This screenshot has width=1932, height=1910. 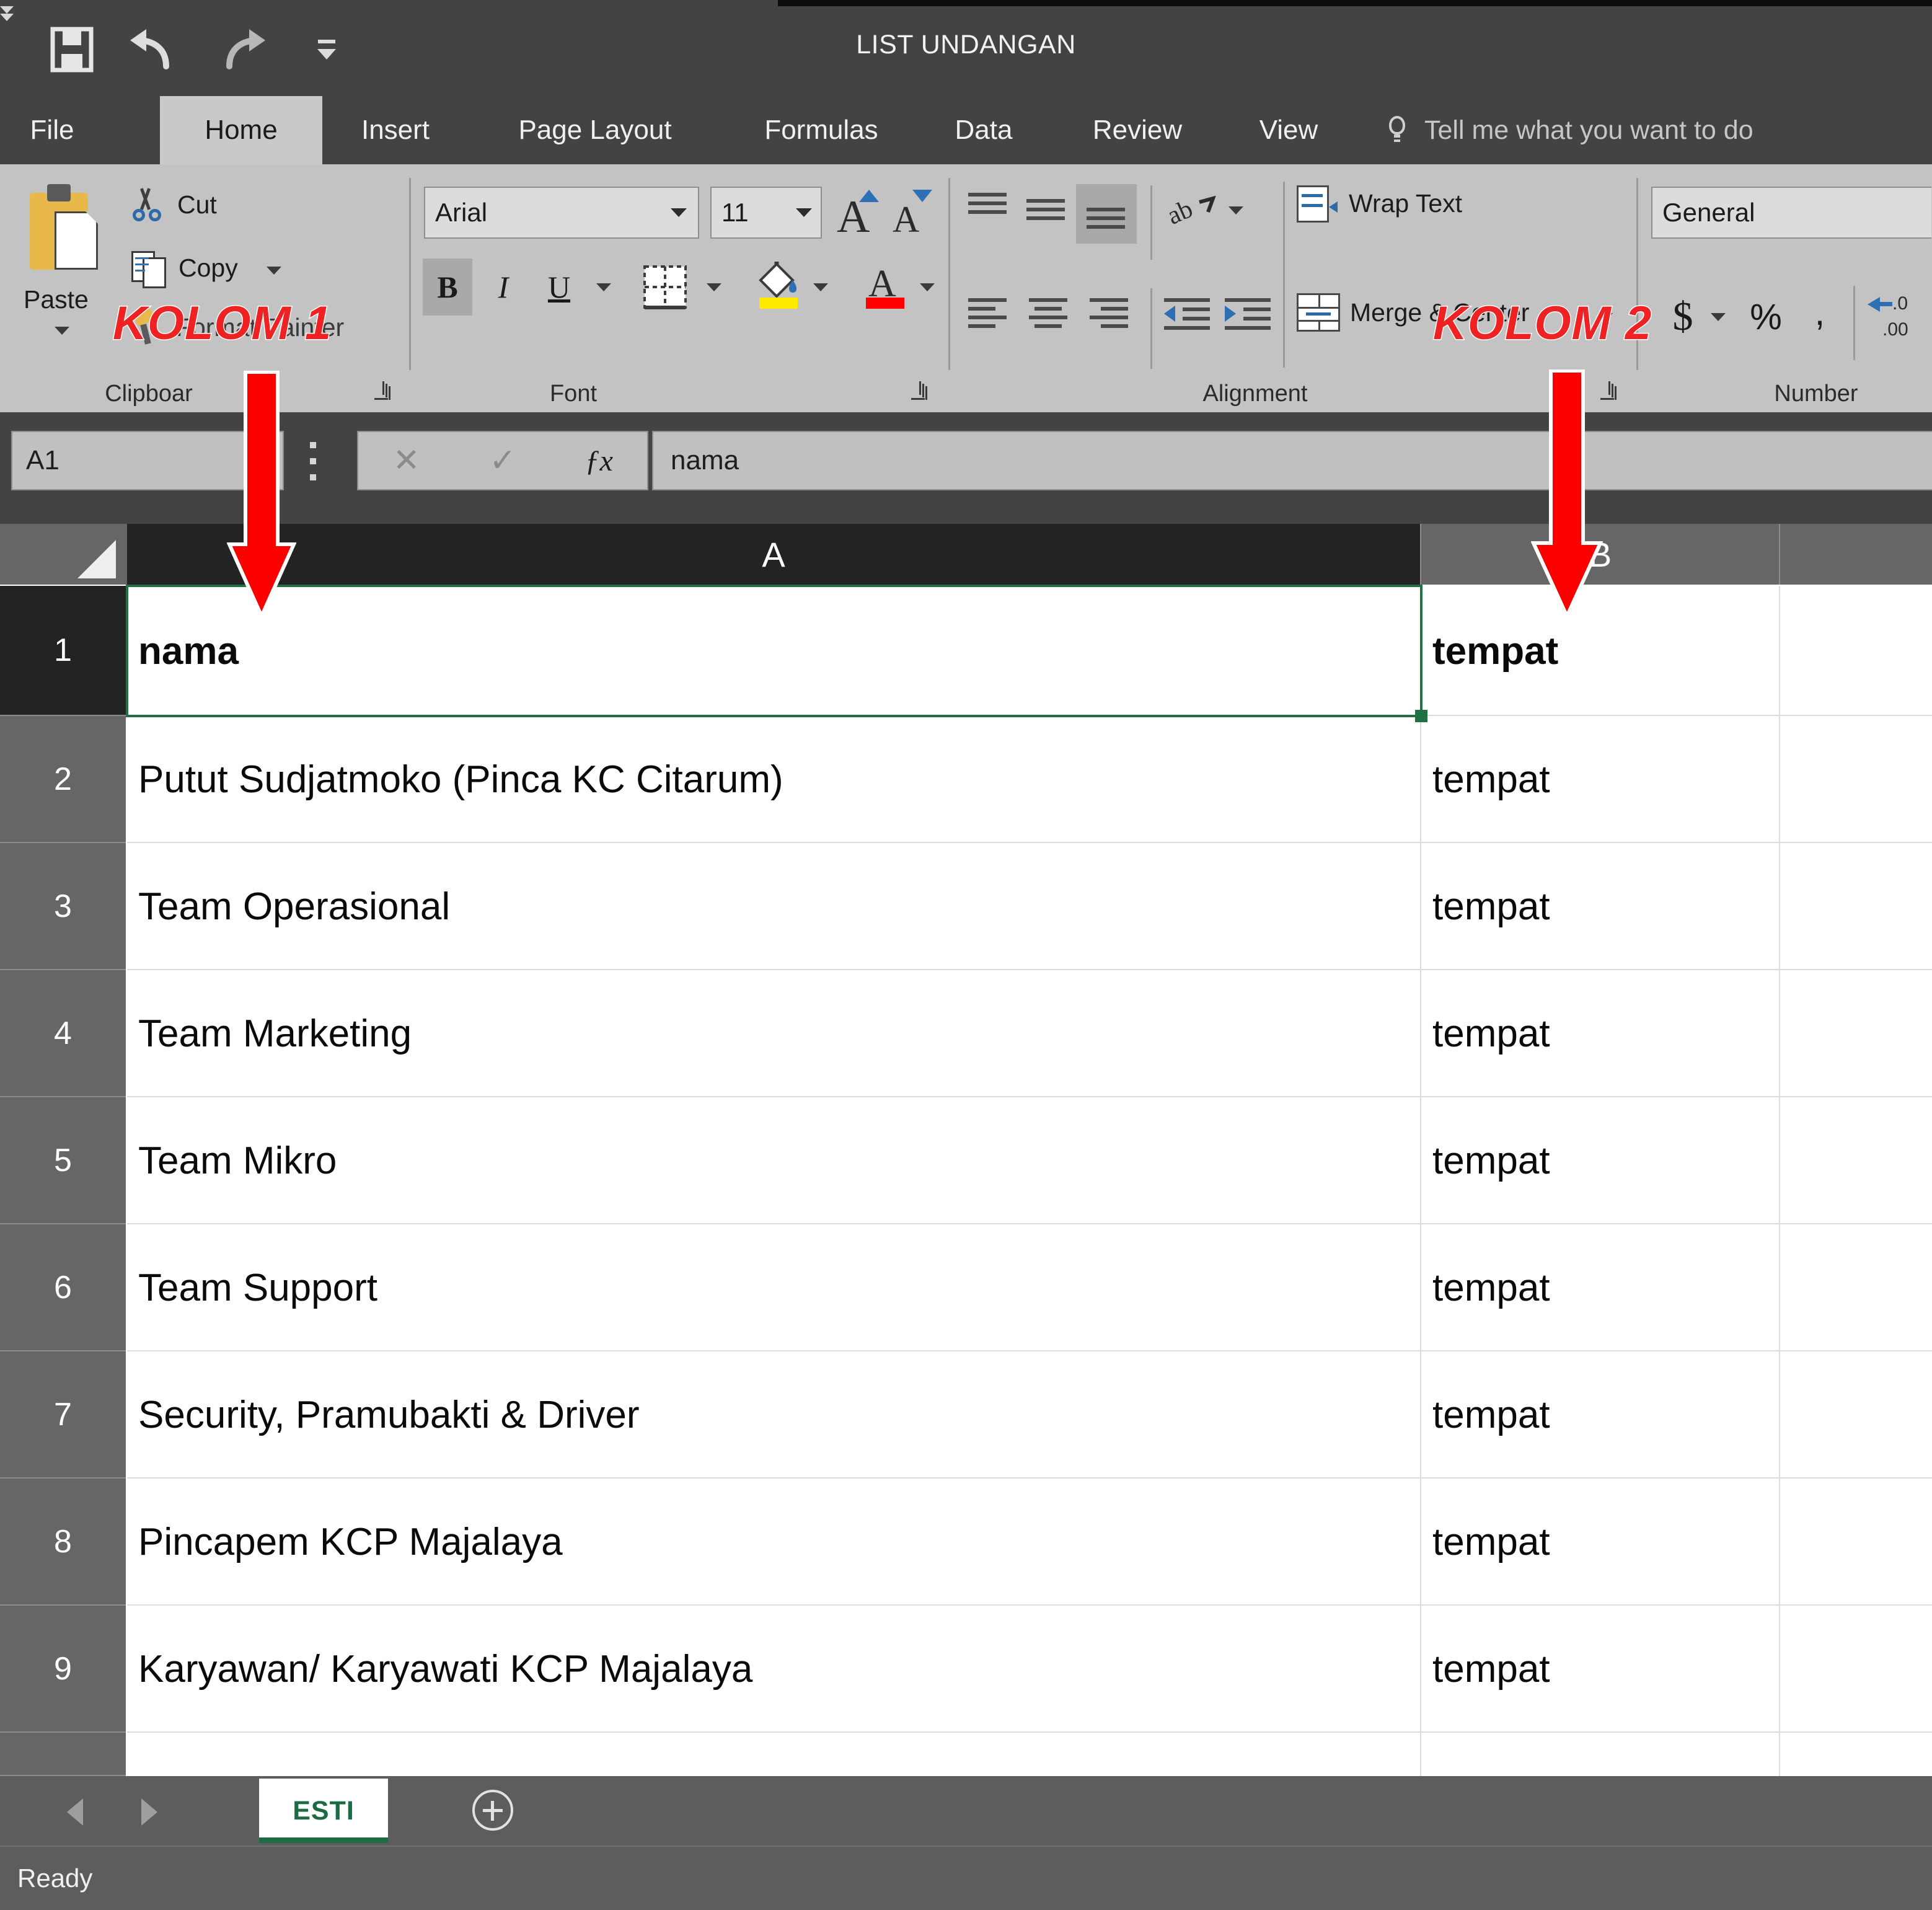 I want to click on font-size-value: 11, so click(x=735, y=212).